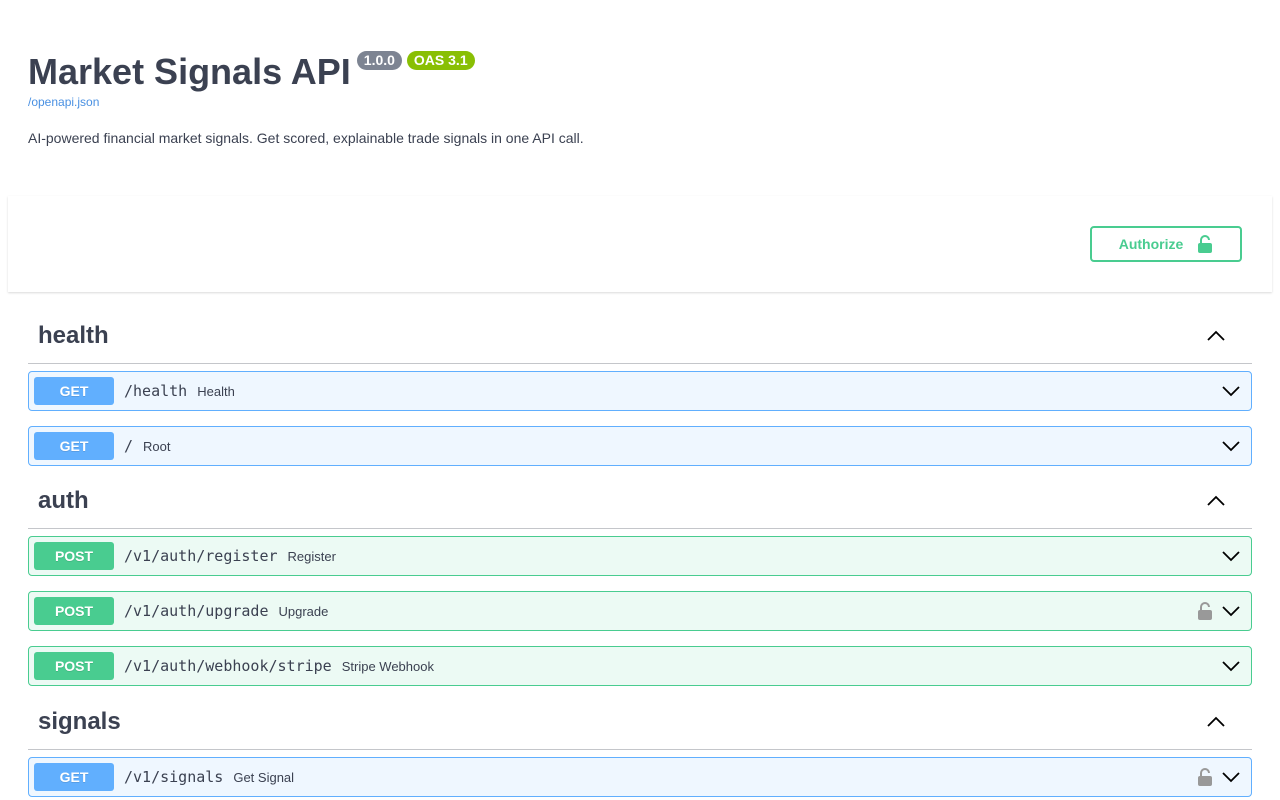  What do you see at coordinates (379, 60) in the screenshot?
I see `version-badge: 1.0.0` at bounding box center [379, 60].